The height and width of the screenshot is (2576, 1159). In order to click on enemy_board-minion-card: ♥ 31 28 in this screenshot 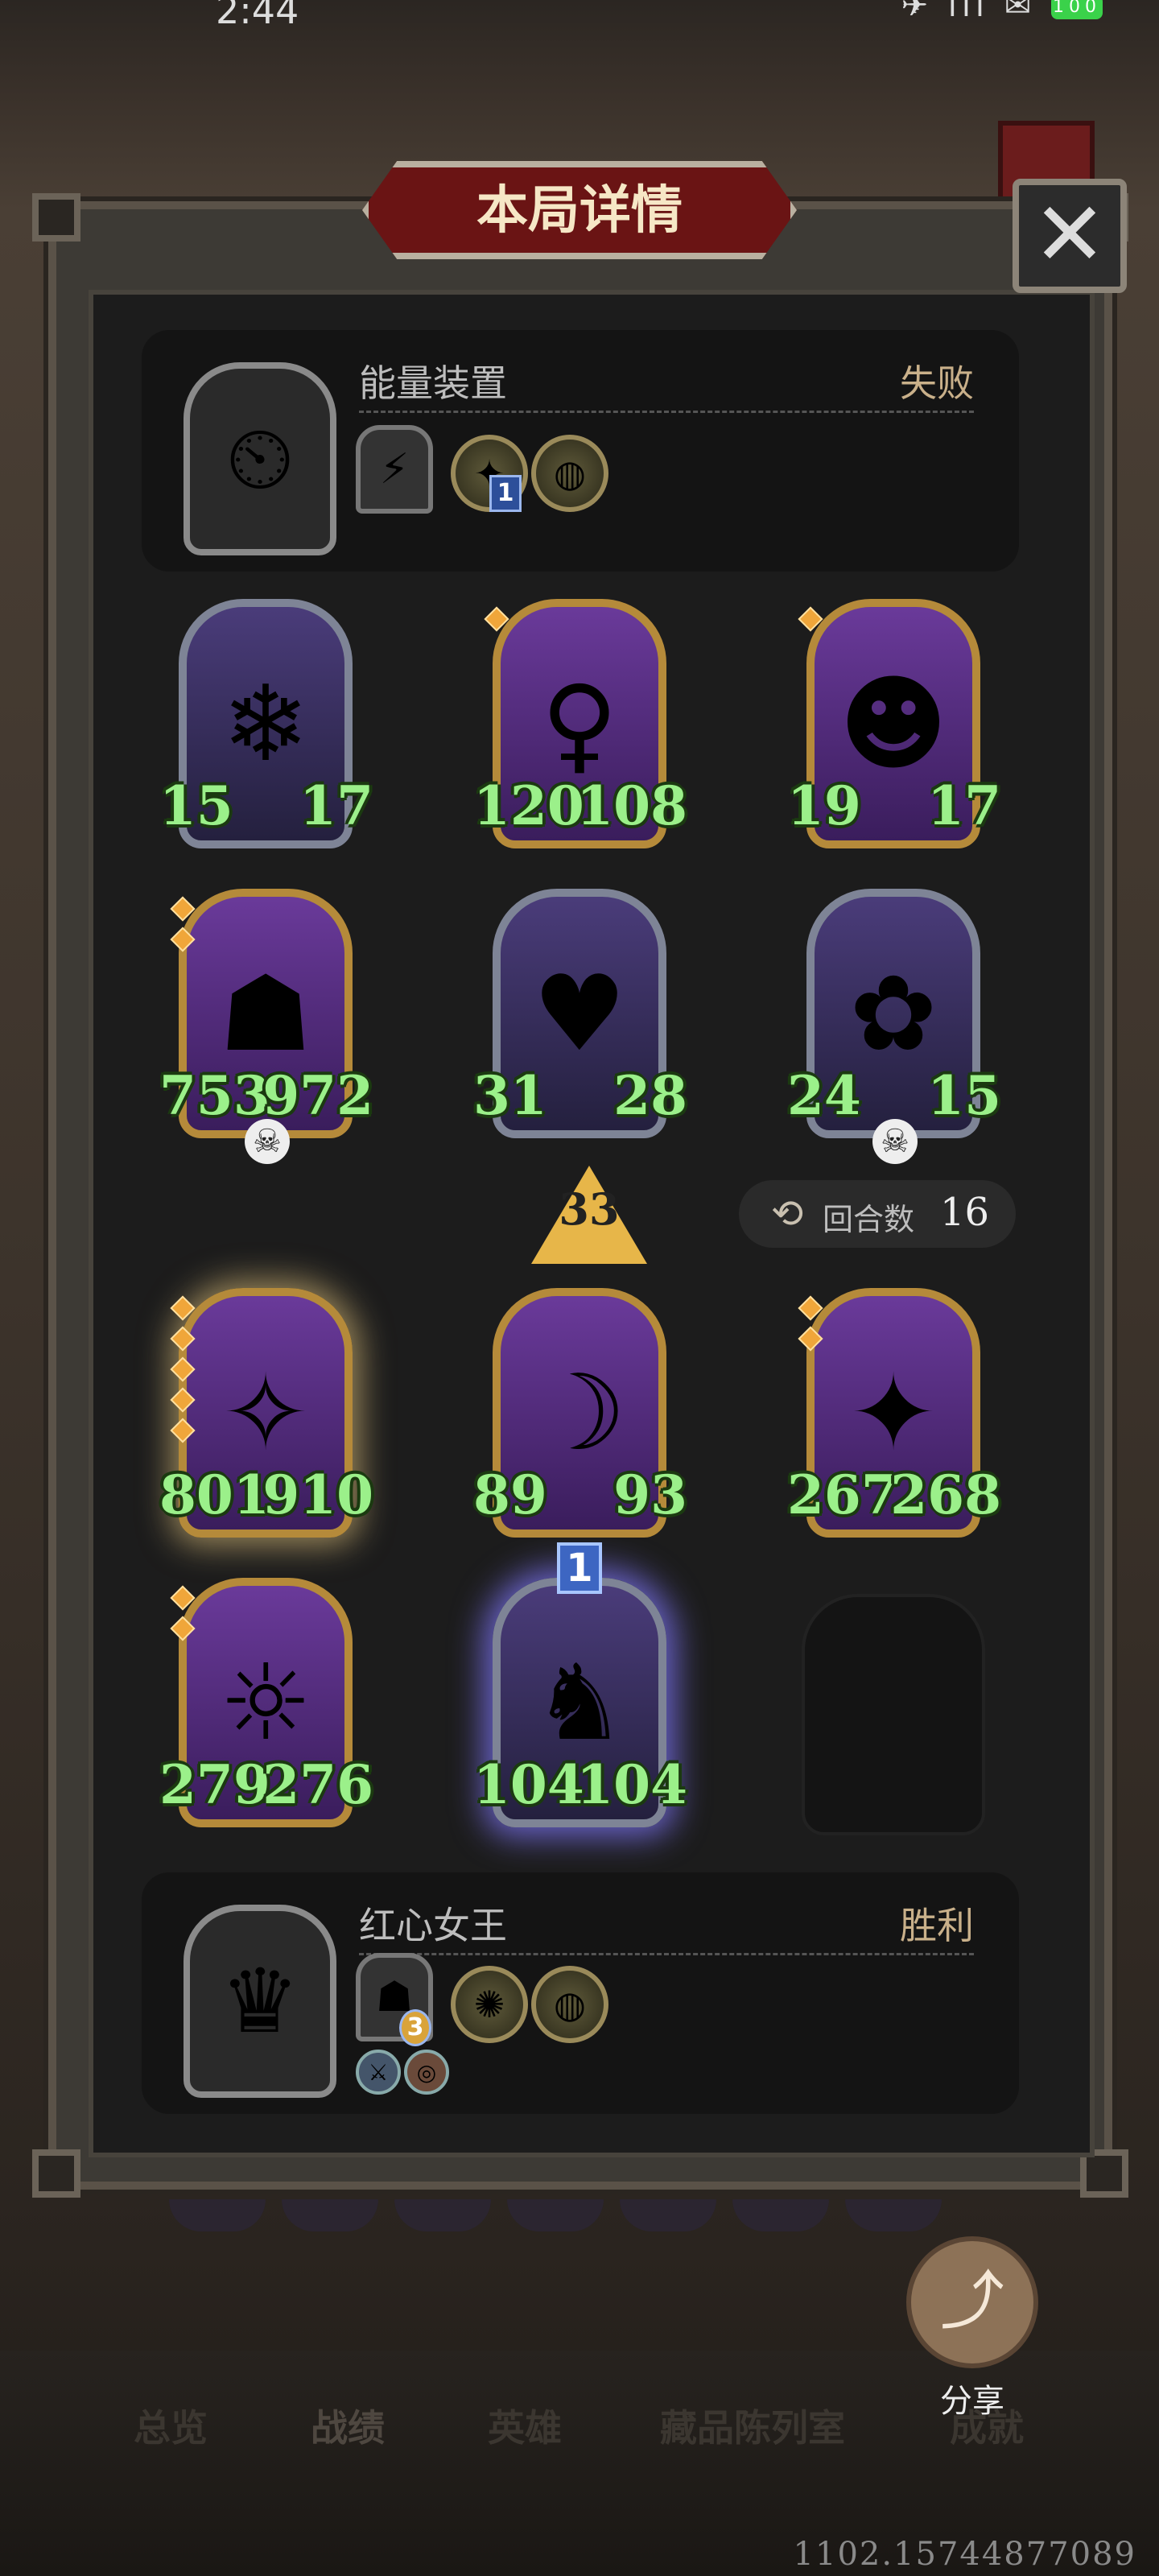, I will do `click(580, 1021)`.